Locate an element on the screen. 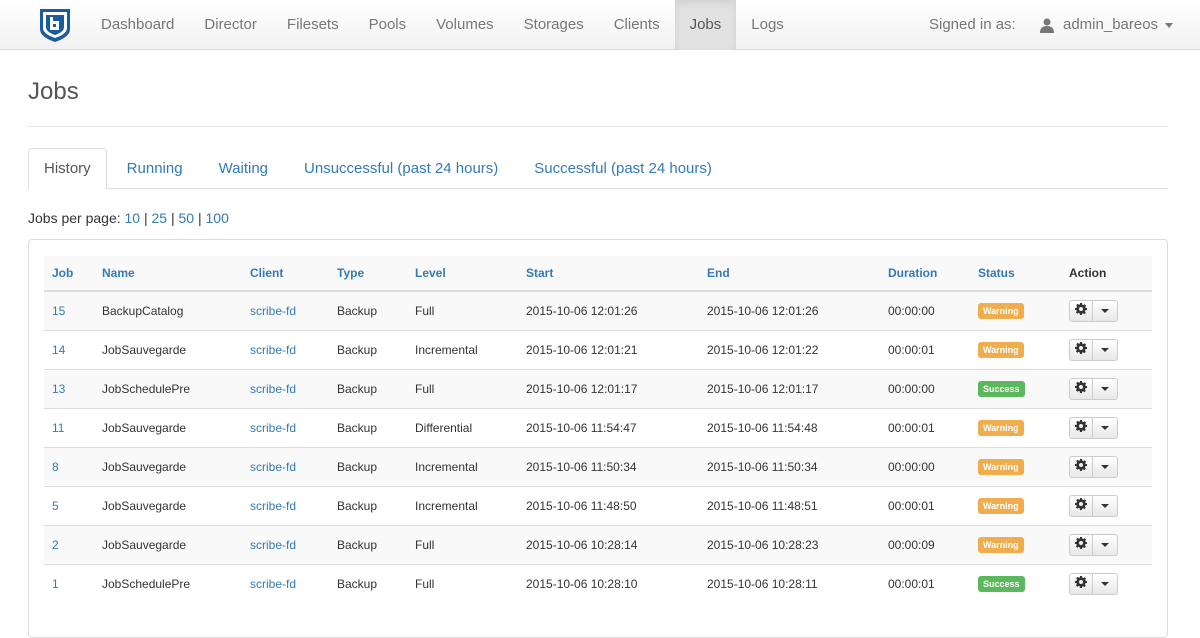  nav-item-filesets: Filesets is located at coordinates (313, 25).